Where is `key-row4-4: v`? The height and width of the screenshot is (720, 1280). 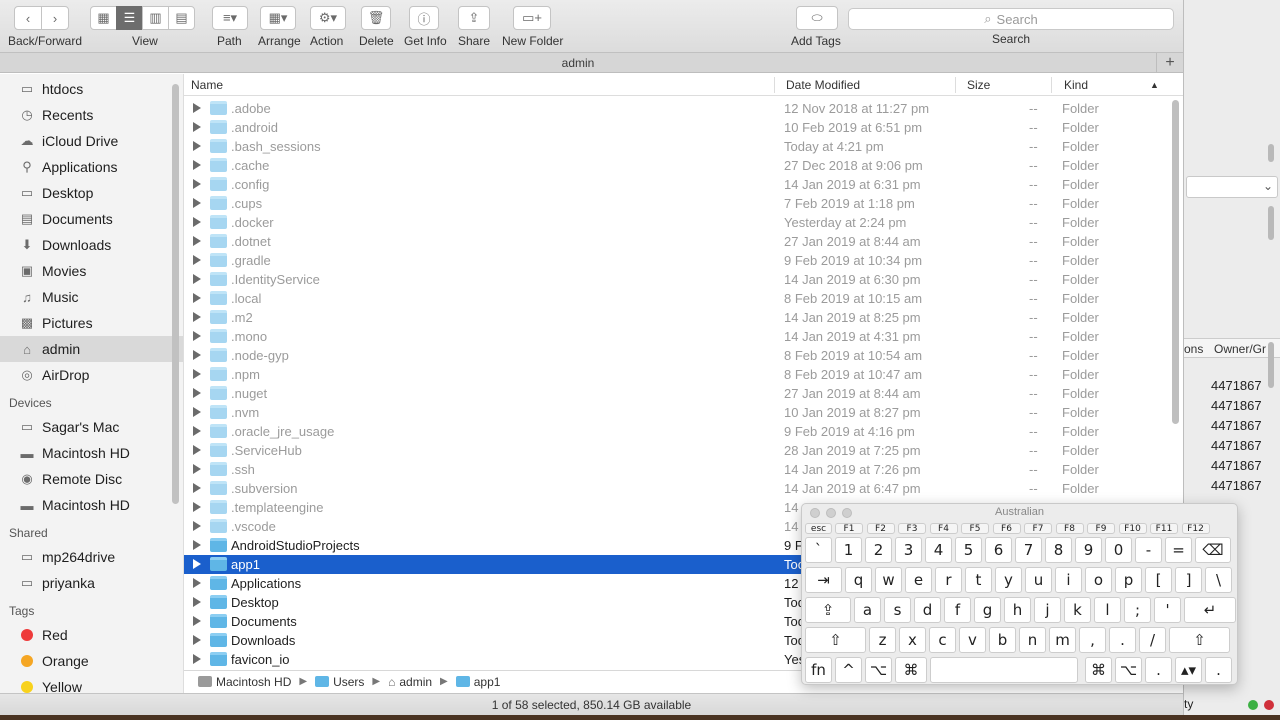 key-row4-4: v is located at coordinates (972, 640).